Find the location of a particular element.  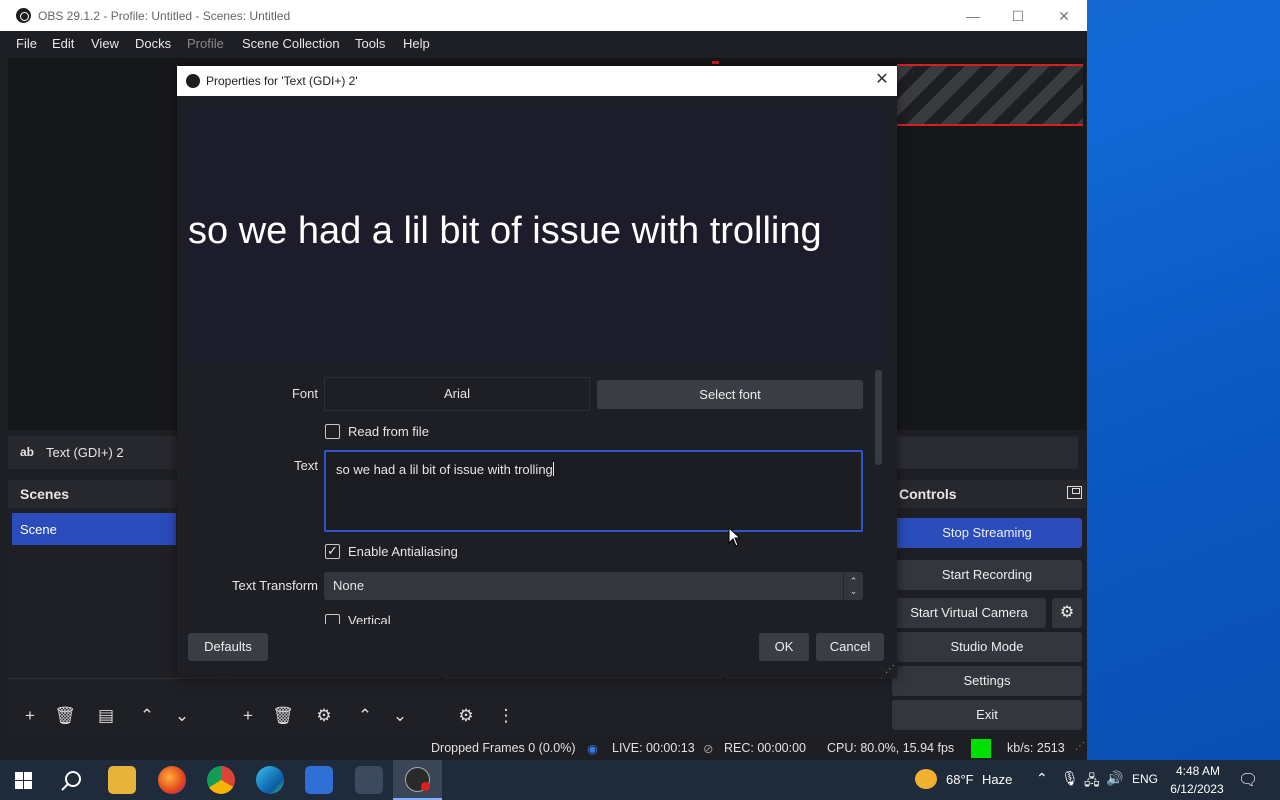

ok-button: OK is located at coordinates (784, 647).